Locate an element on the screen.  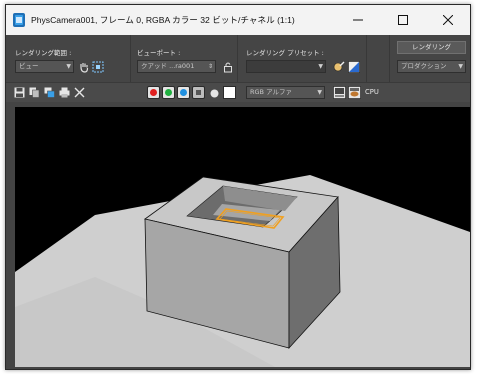
monochrome-icon is located at coordinates (214, 93).